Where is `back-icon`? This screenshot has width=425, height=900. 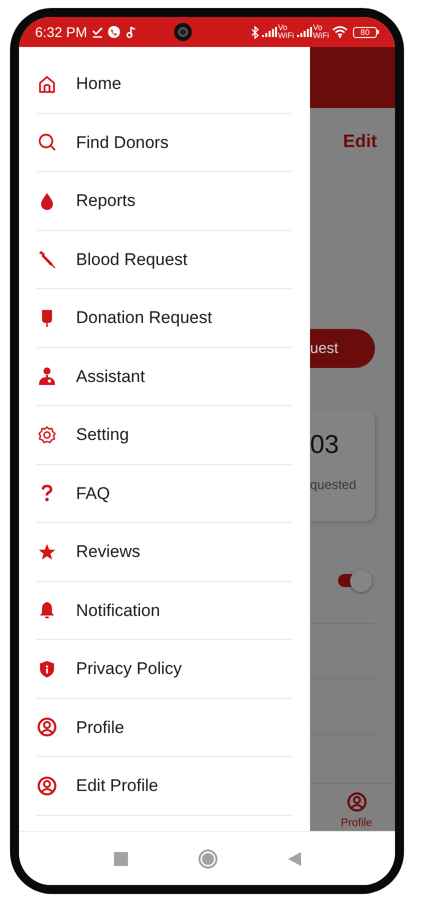
back-icon is located at coordinates (294, 859).